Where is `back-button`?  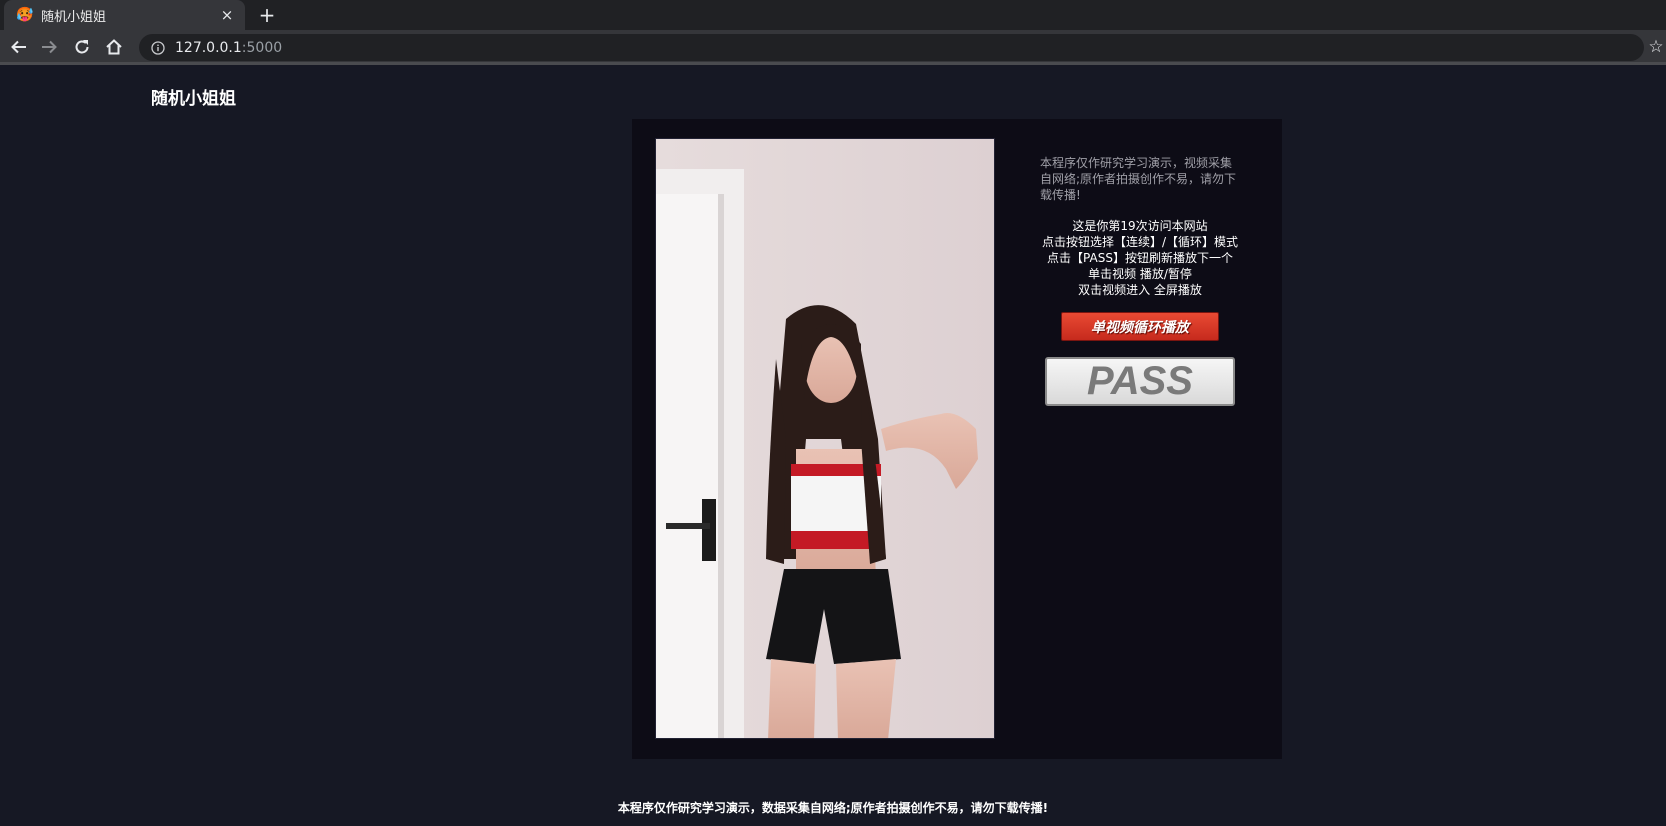
back-button is located at coordinates (19, 47).